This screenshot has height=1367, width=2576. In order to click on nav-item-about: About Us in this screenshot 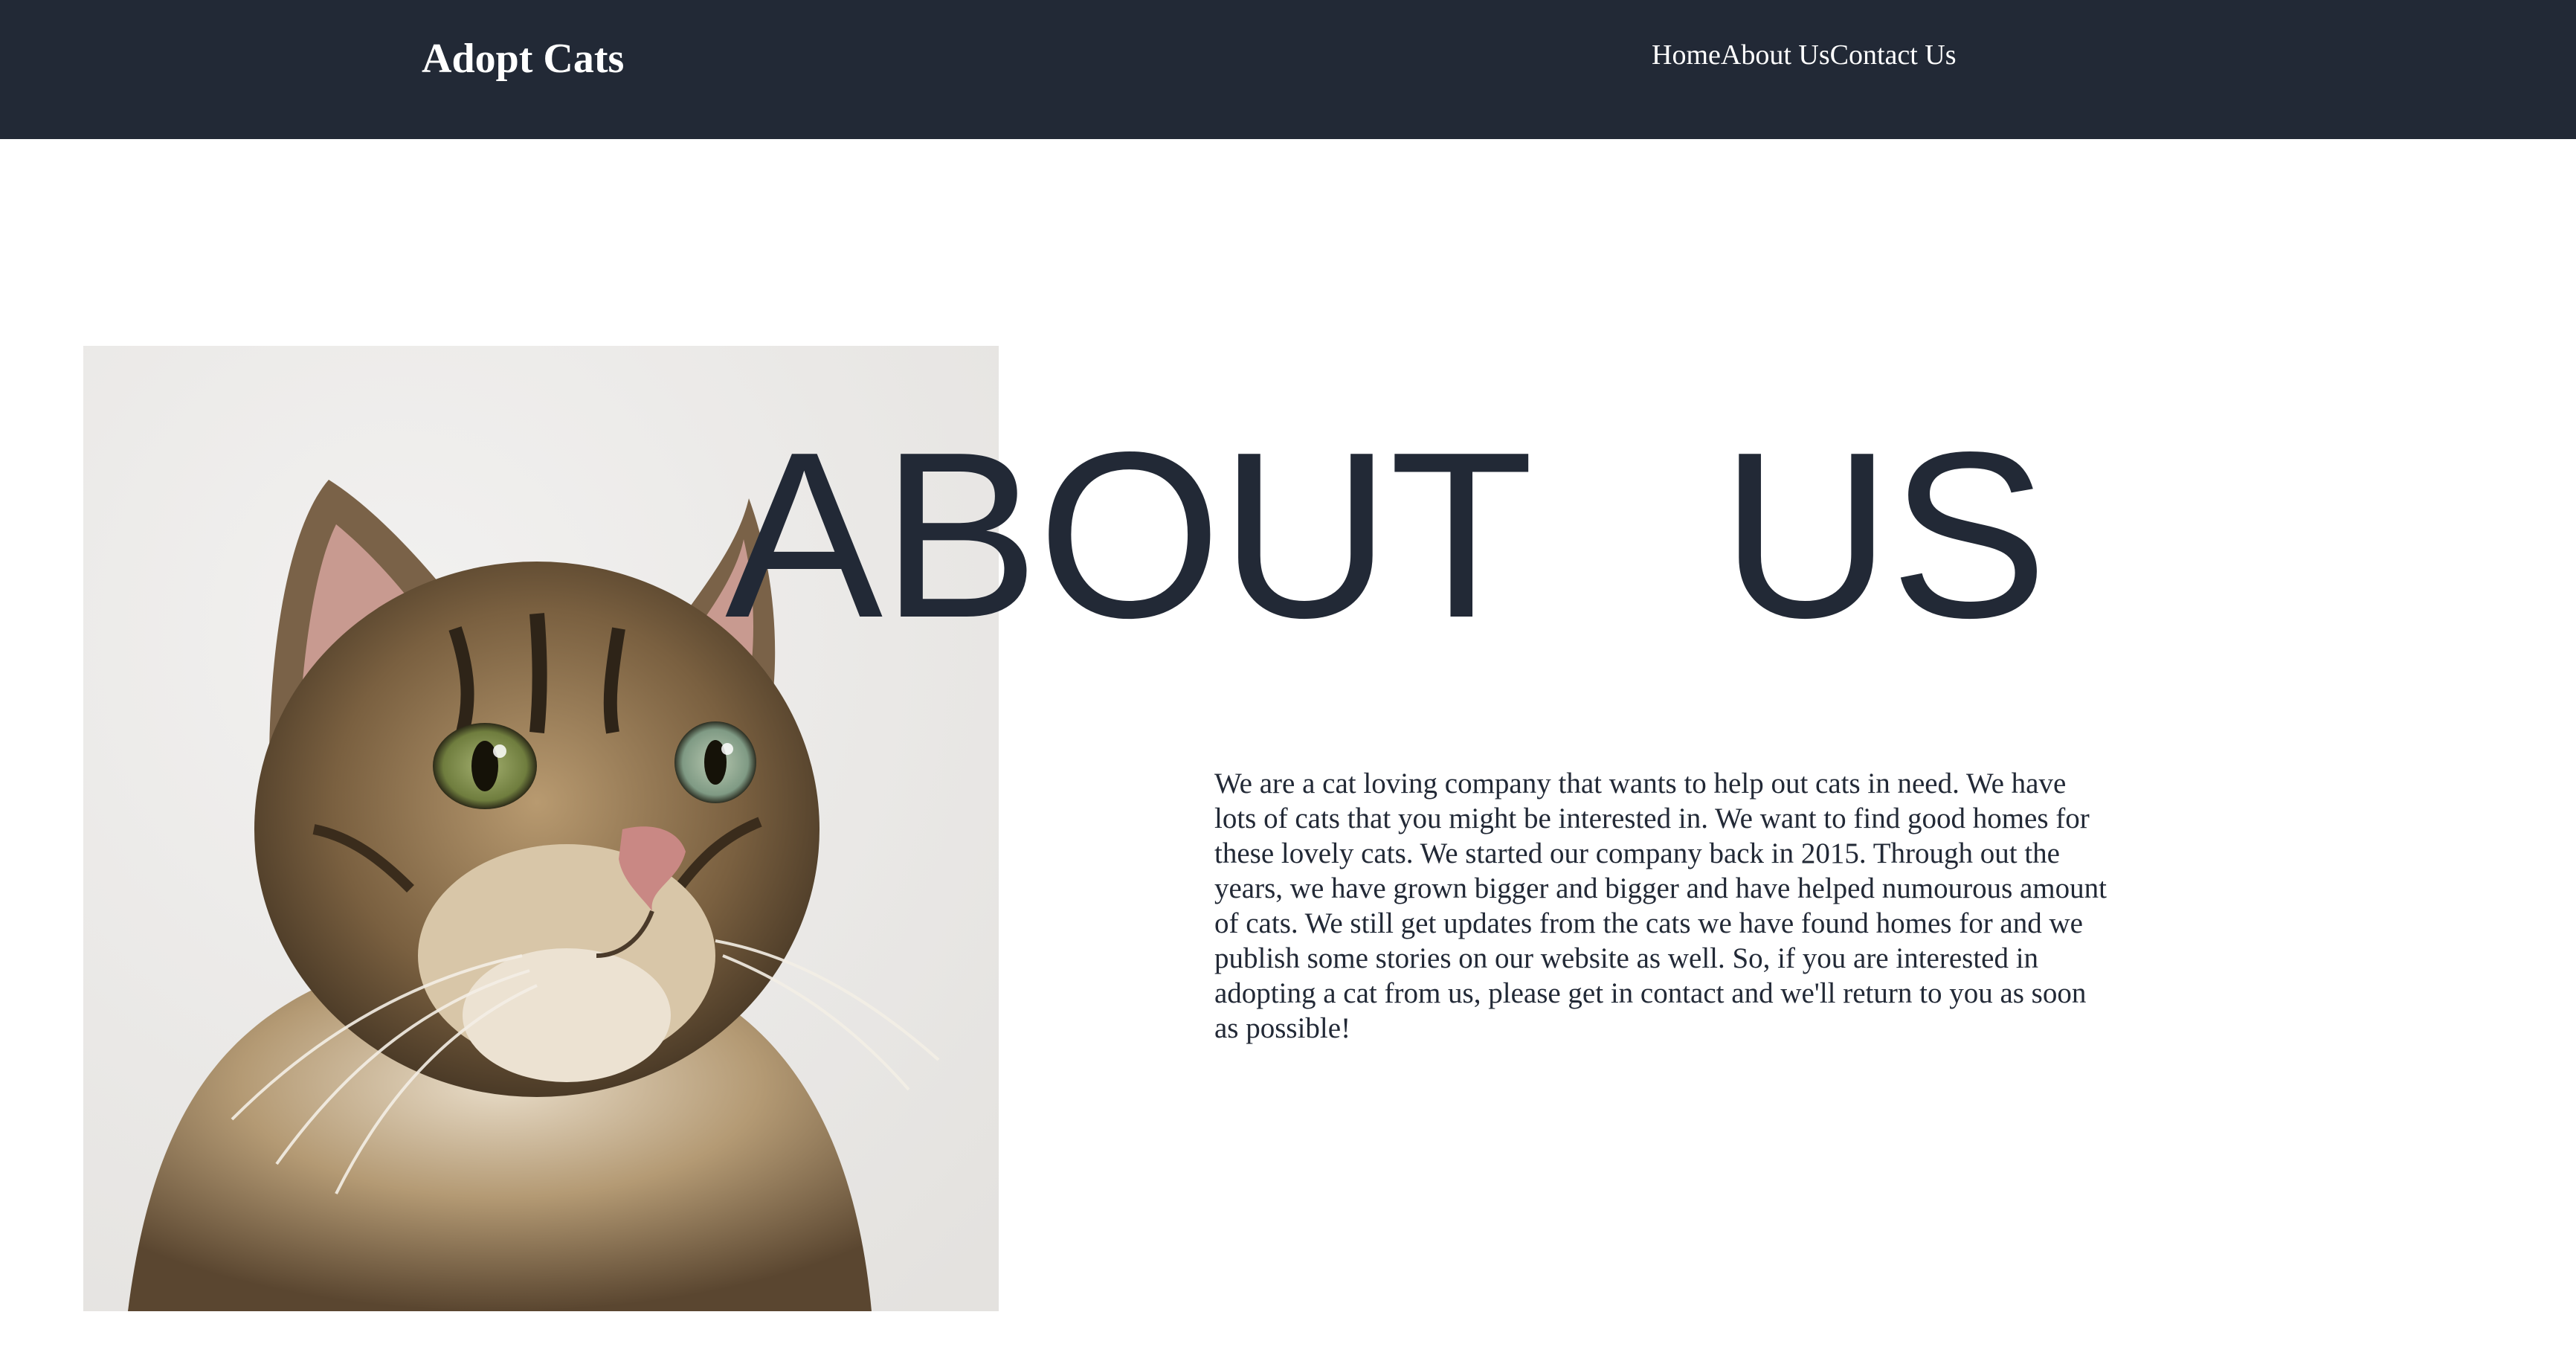, I will do `click(1775, 55)`.